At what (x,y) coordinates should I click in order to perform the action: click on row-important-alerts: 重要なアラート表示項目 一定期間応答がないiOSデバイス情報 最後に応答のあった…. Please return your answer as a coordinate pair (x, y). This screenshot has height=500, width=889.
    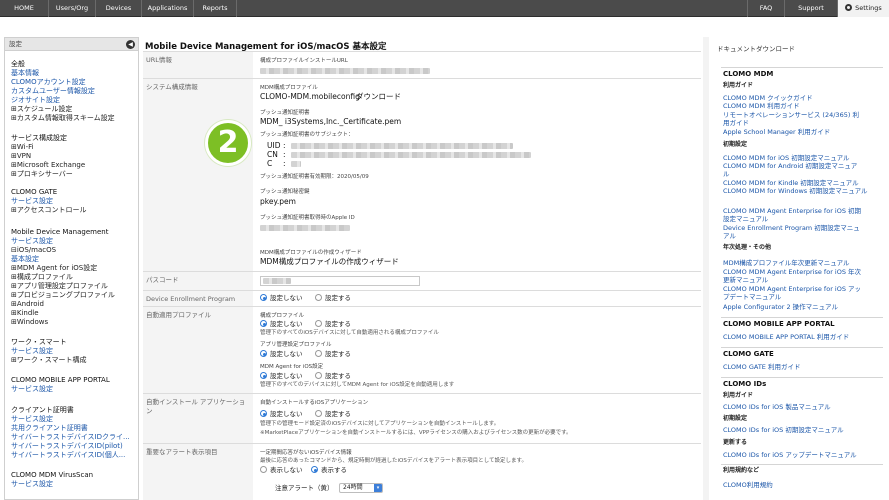
    Looking at the image, I should click on (422, 471).